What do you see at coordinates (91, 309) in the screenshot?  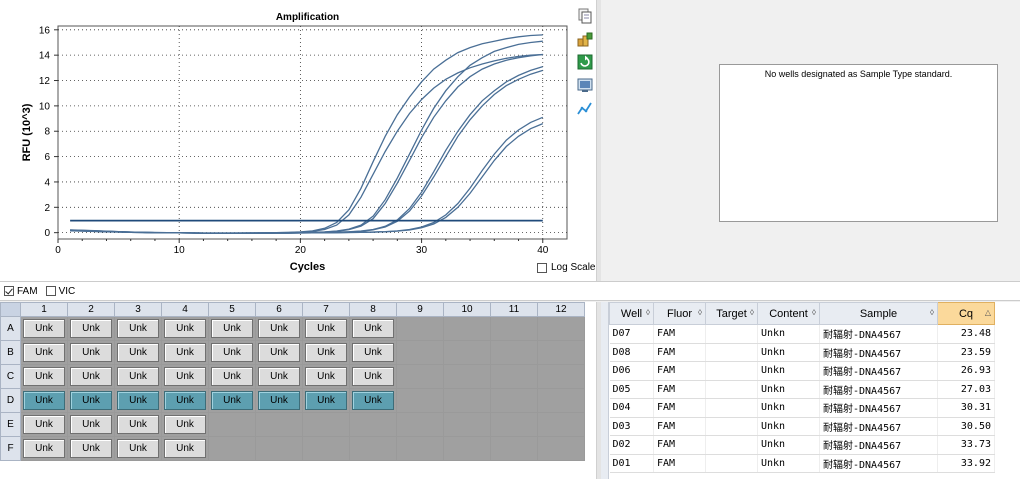 I see `plate-column-header-2: 2` at bounding box center [91, 309].